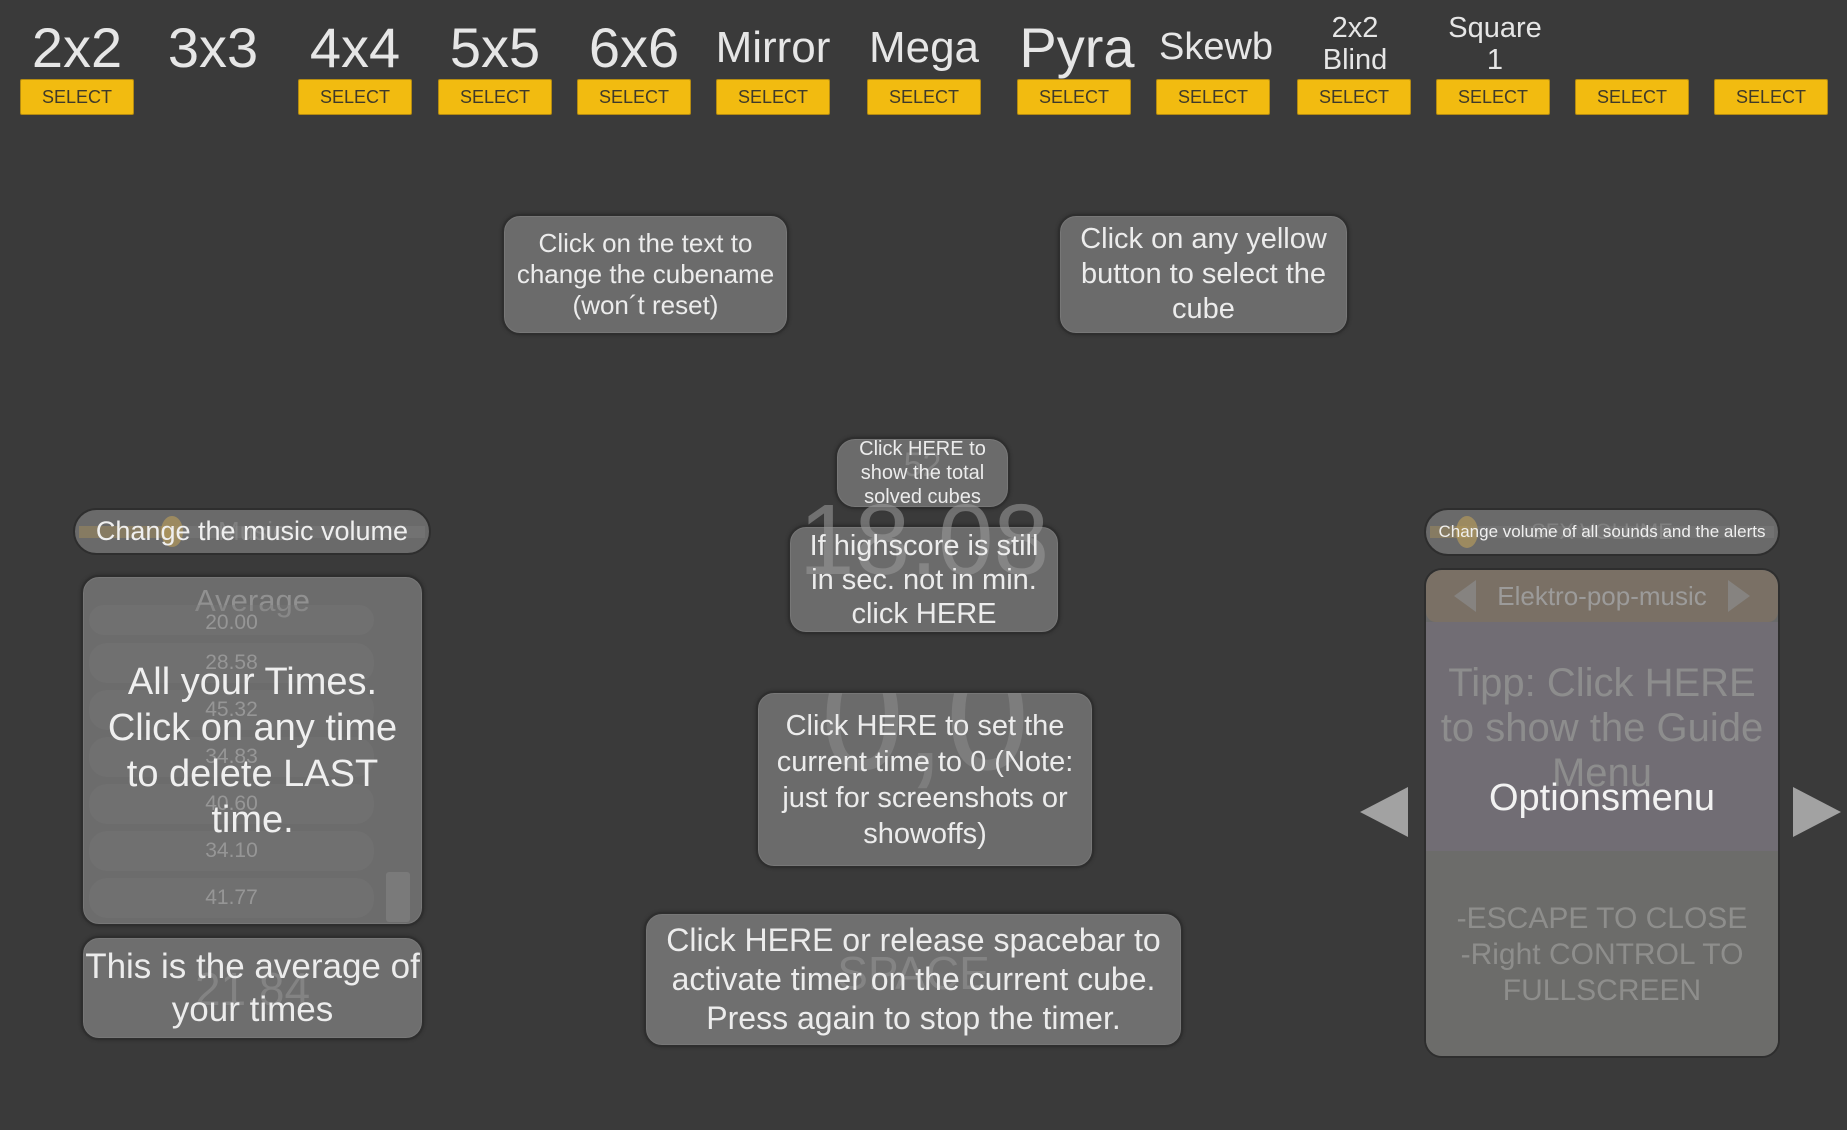 The image size is (1847, 1130). Describe the element at coordinates (1355, 60) in the screenshot. I see `cube-label-line: Blind` at that location.